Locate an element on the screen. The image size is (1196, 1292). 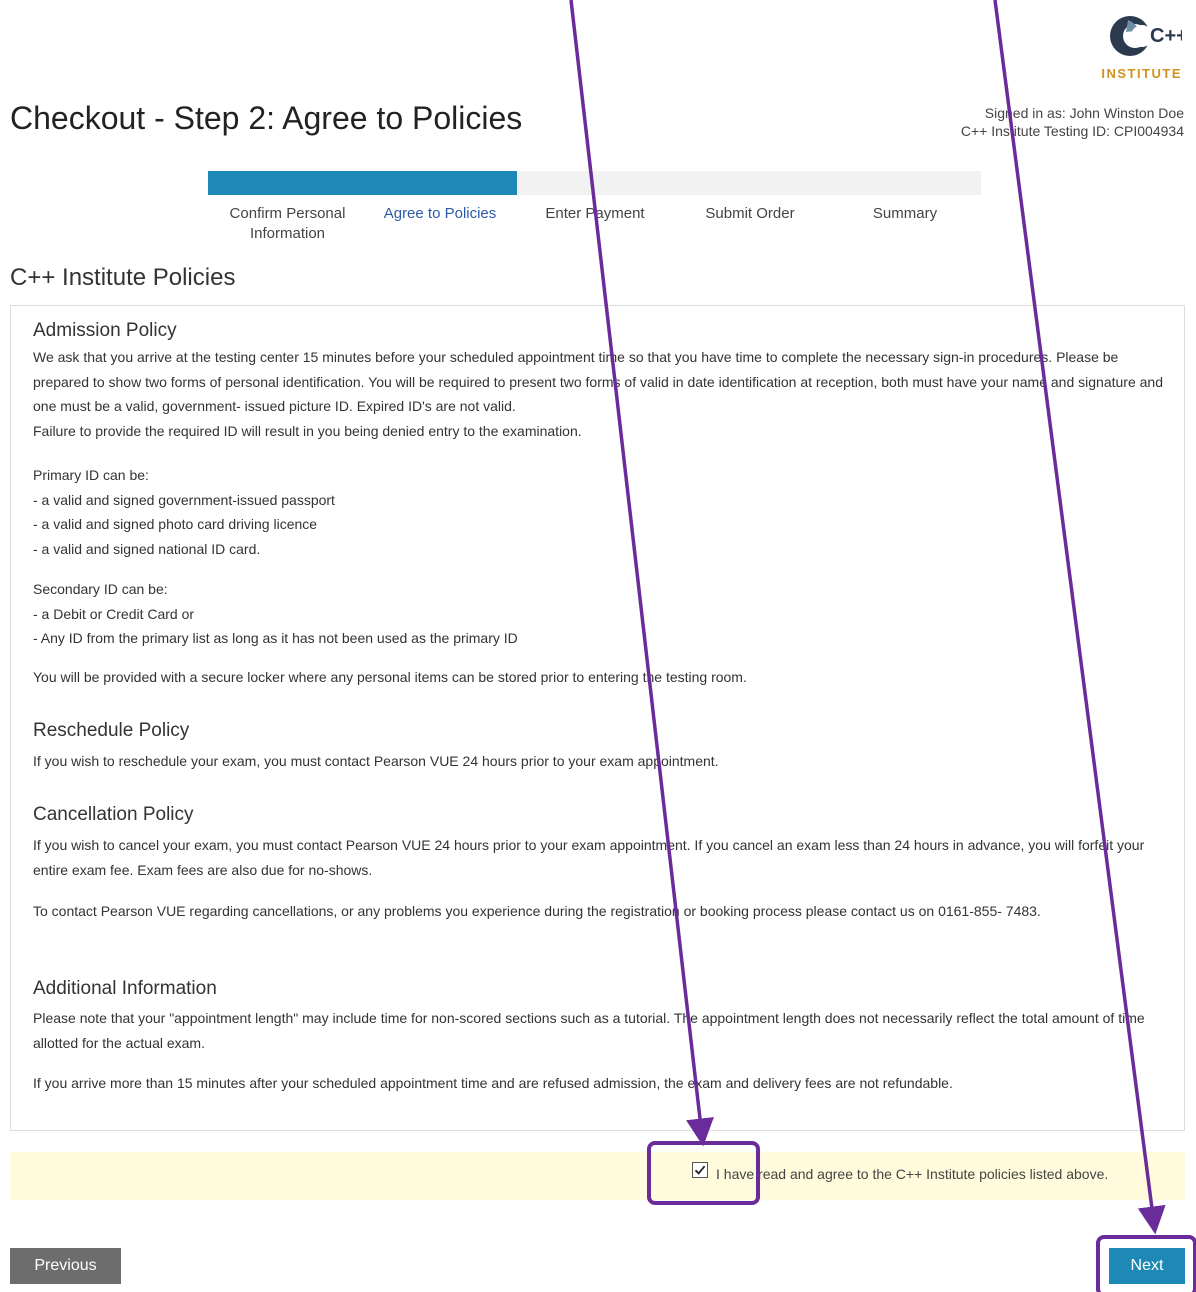
step-label: Confirm Personal Information is located at coordinates (287, 223).